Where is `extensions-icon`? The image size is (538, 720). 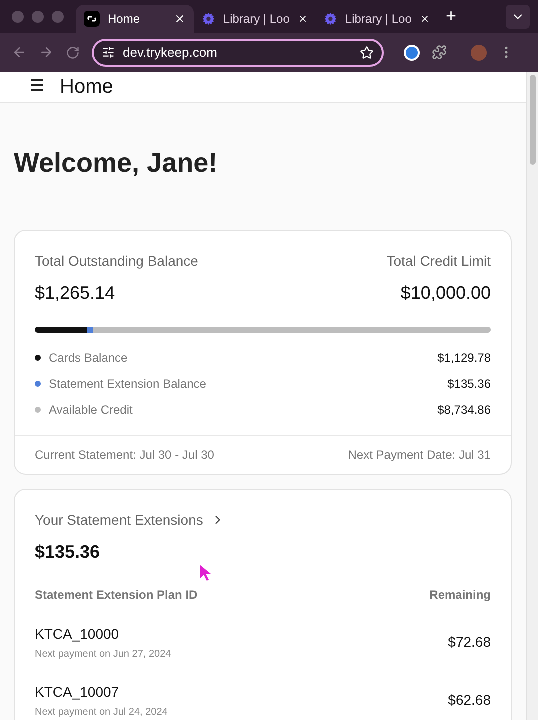 extensions-icon is located at coordinates (439, 52).